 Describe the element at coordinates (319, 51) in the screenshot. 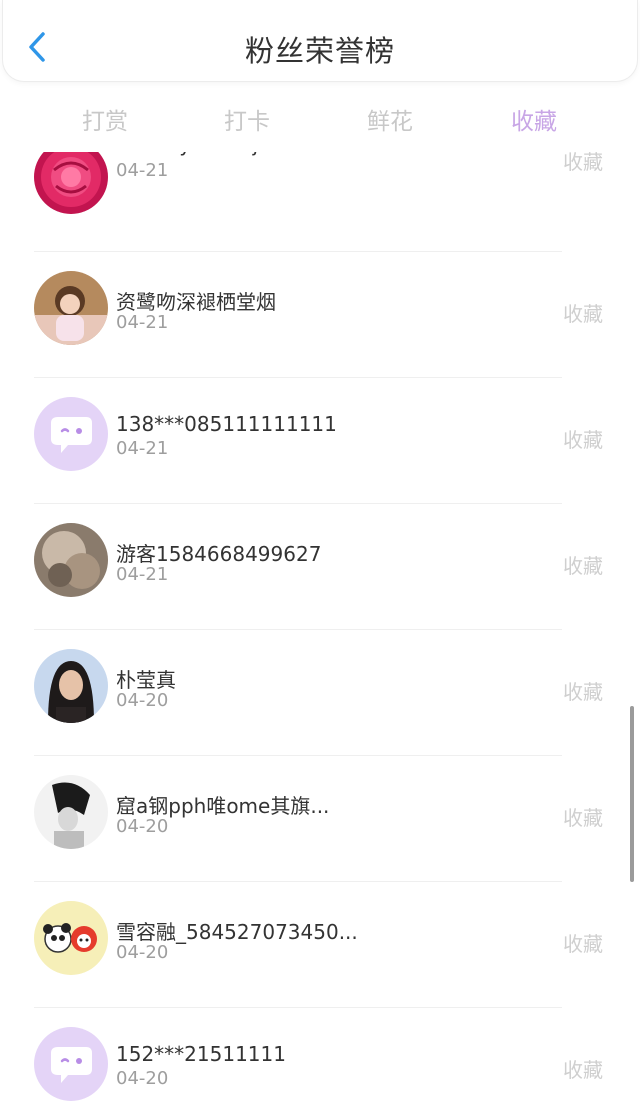

I see `page-title: 粉丝荣誉榜` at that location.